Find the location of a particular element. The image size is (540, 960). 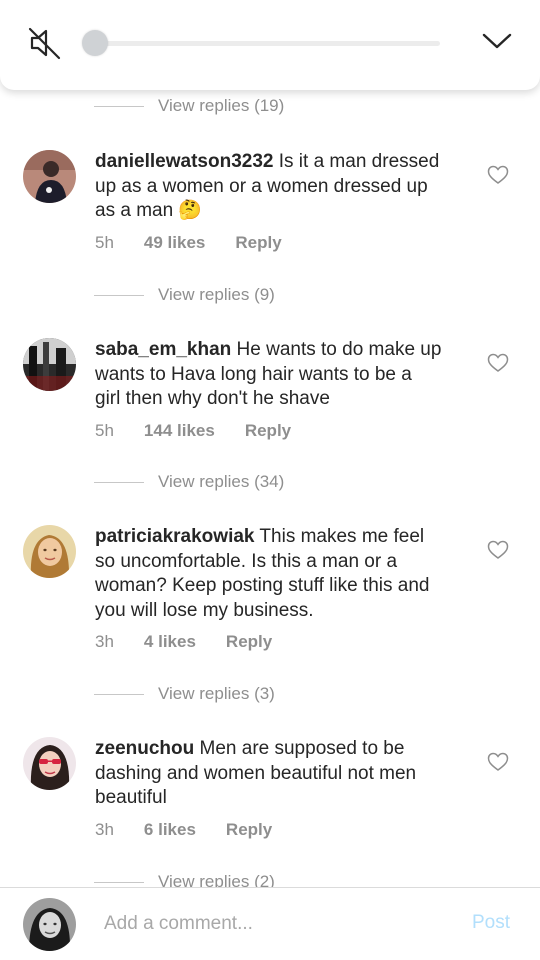

view-replies-button: View replies (3) is located at coordinates (184, 694).